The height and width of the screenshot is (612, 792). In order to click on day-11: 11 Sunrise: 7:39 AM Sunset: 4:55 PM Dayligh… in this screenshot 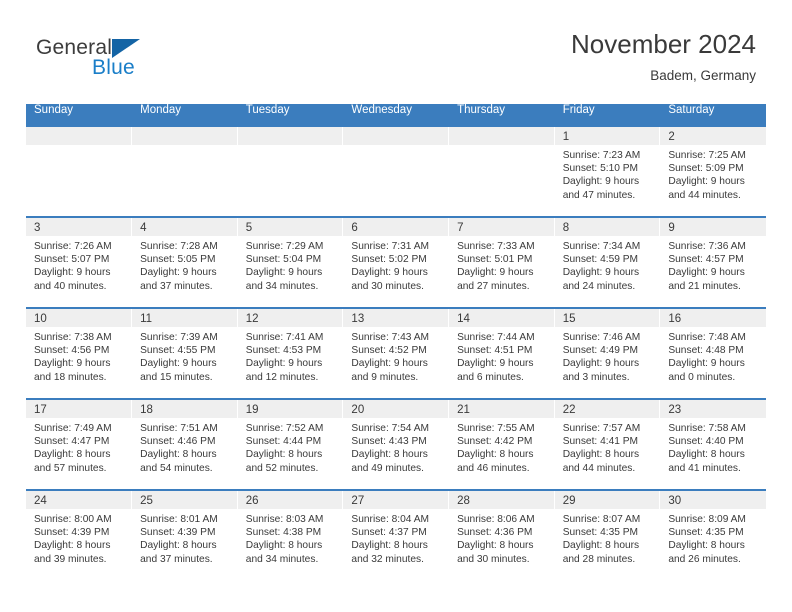, I will do `click(184, 353)`.